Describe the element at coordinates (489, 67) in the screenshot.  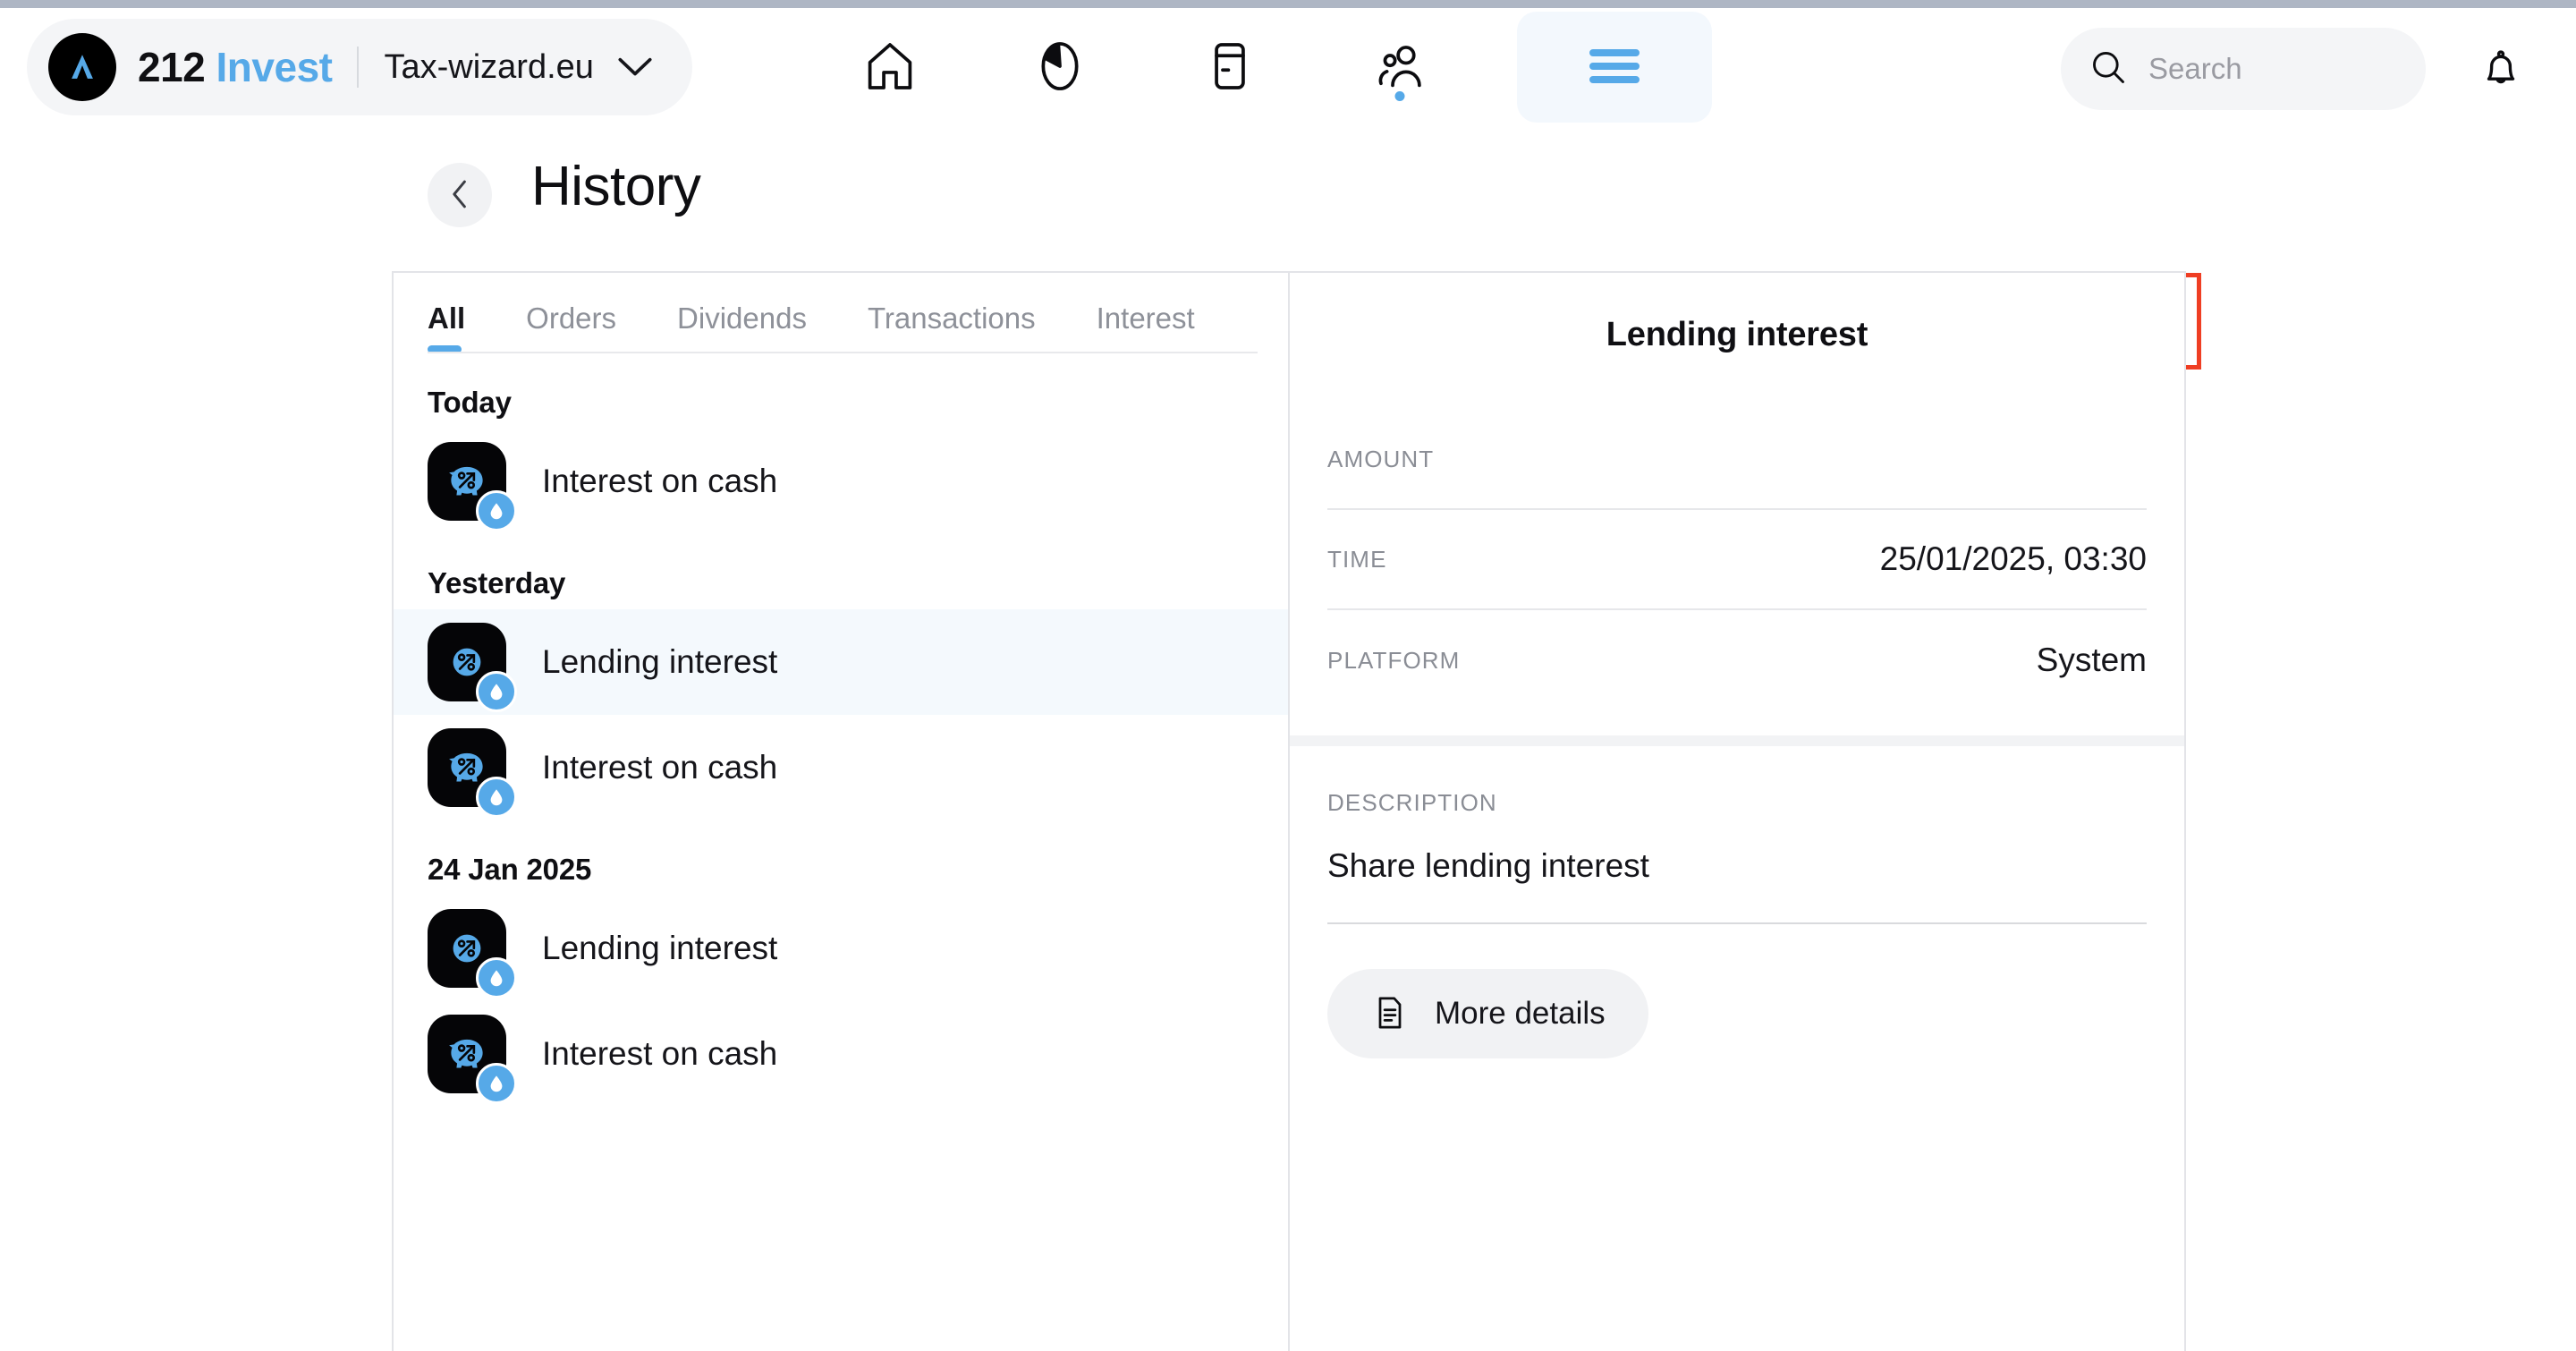
I see `account-name: Tax-wizard.eu` at that location.